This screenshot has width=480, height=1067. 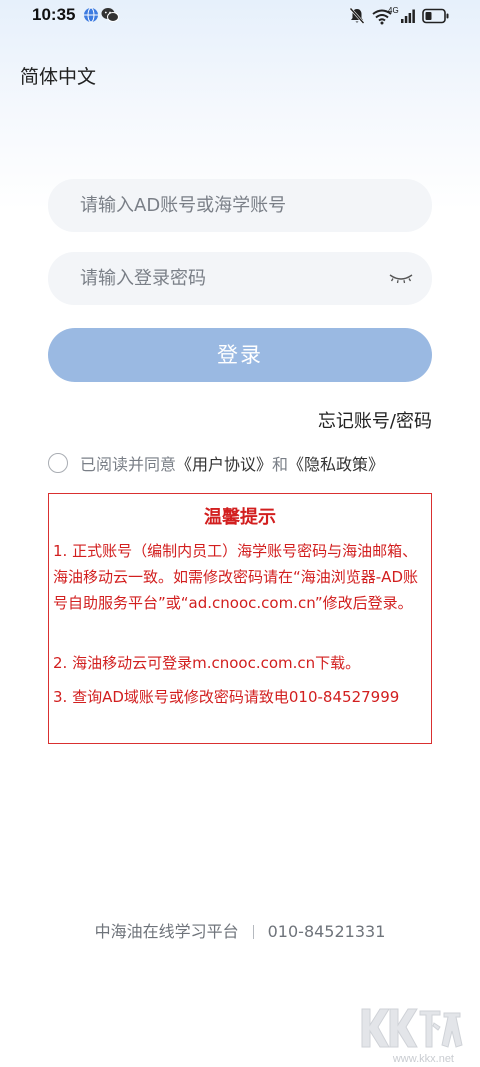 I want to click on notice-item-2: 2. 海油移动云可登录m.cnooc.com.cn下载。, so click(x=207, y=663).